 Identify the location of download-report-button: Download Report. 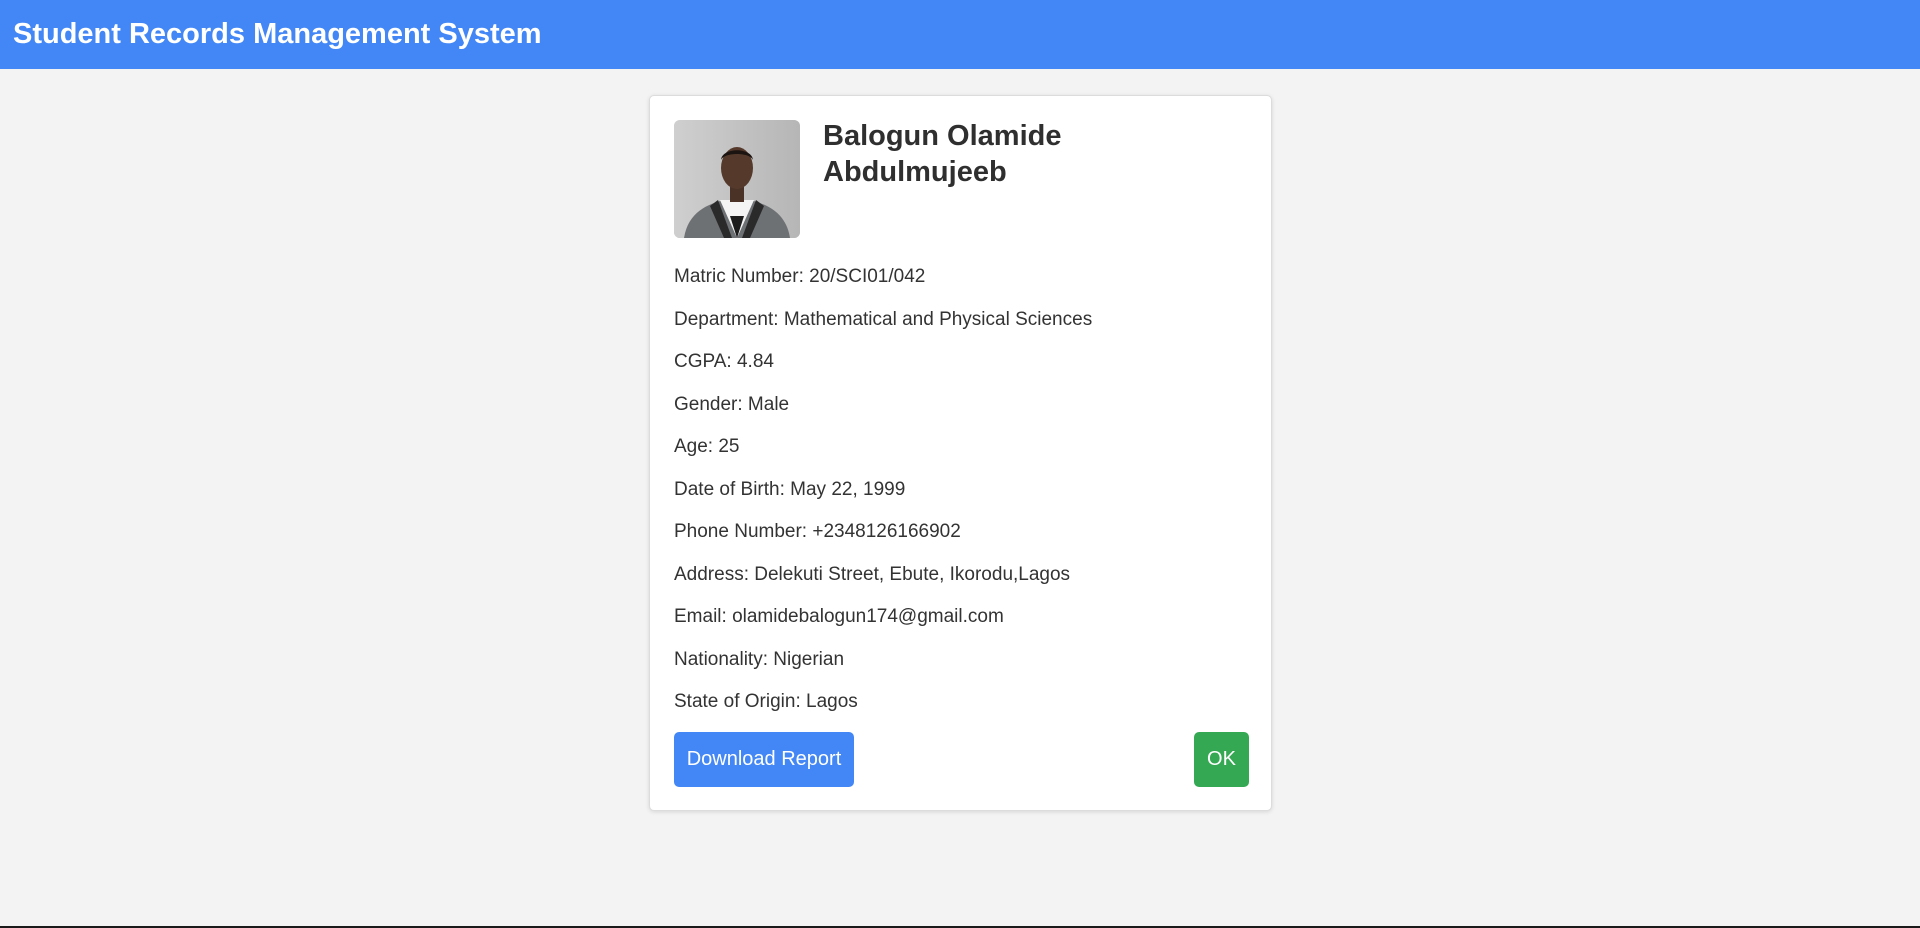
(764, 759).